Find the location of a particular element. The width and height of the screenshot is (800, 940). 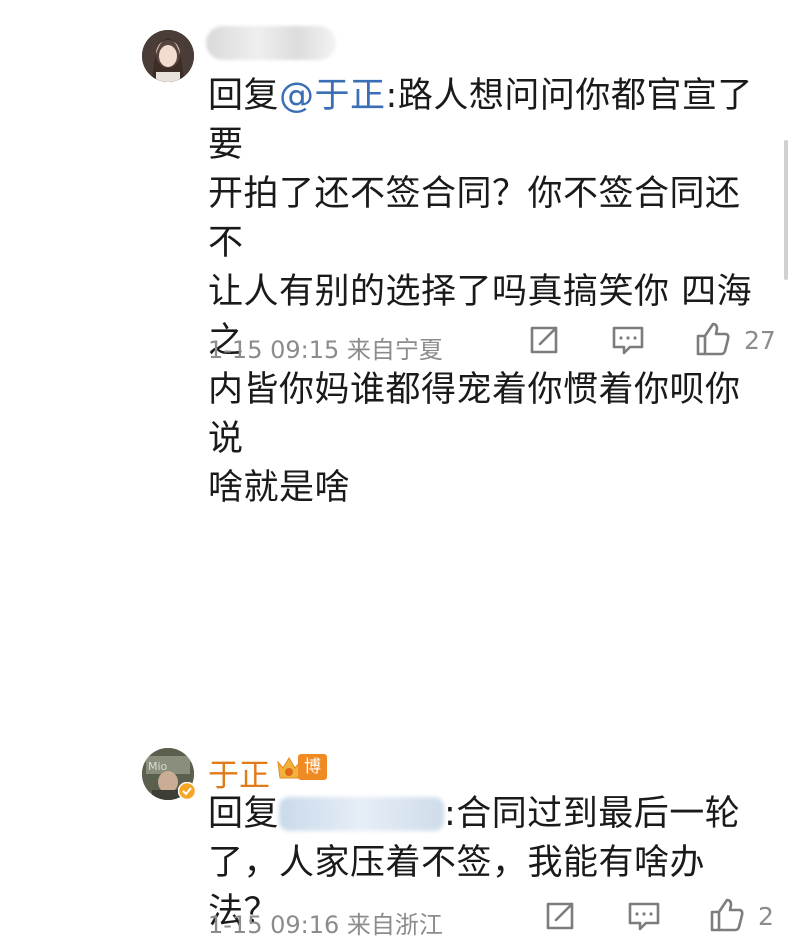

comment-meta: 1-15 09:15 来自宁夏 is located at coordinates (325, 350).